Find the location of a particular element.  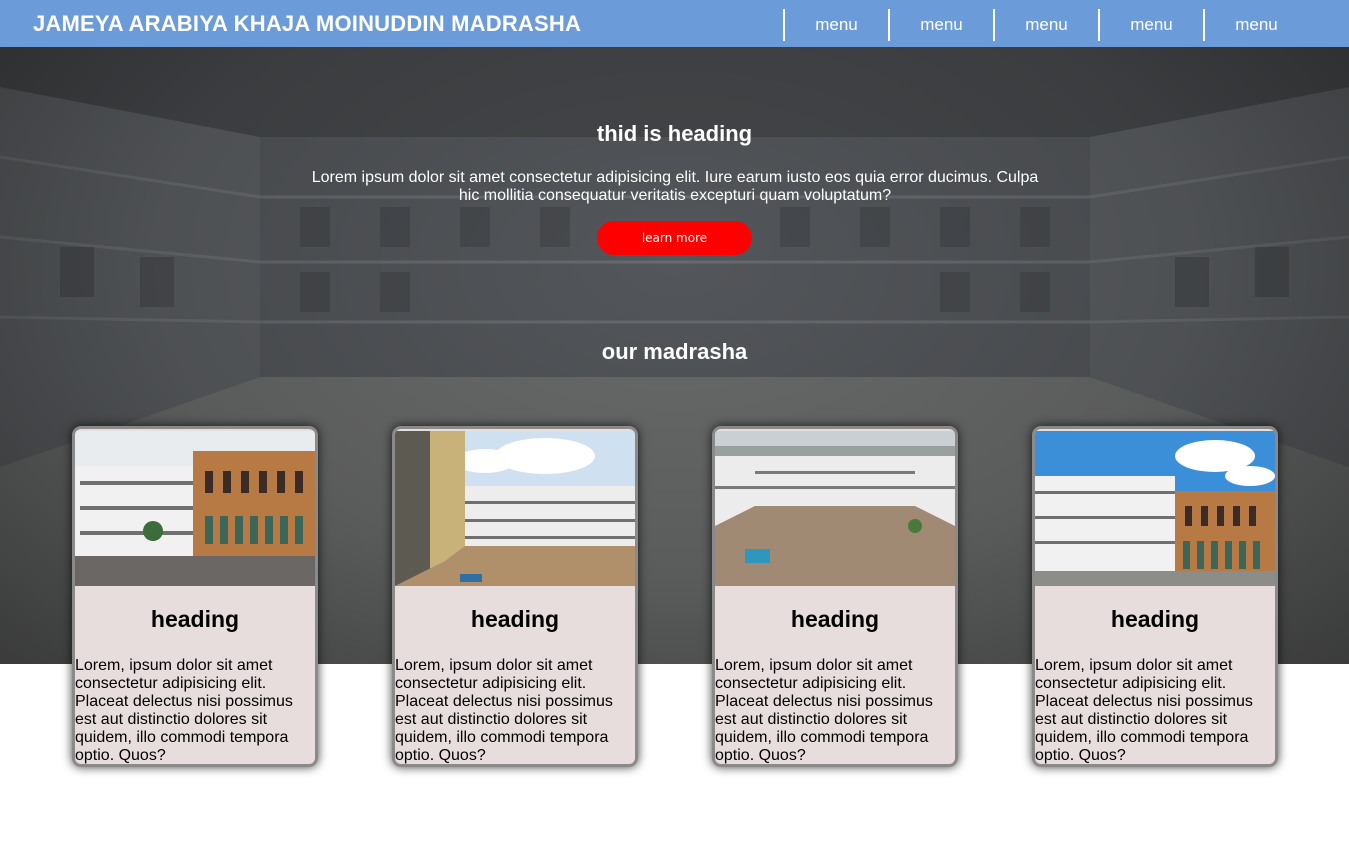

site-title: JAMEYA ARABIYA KHAJA MOINUDDIN MADRASHA is located at coordinates (307, 24).